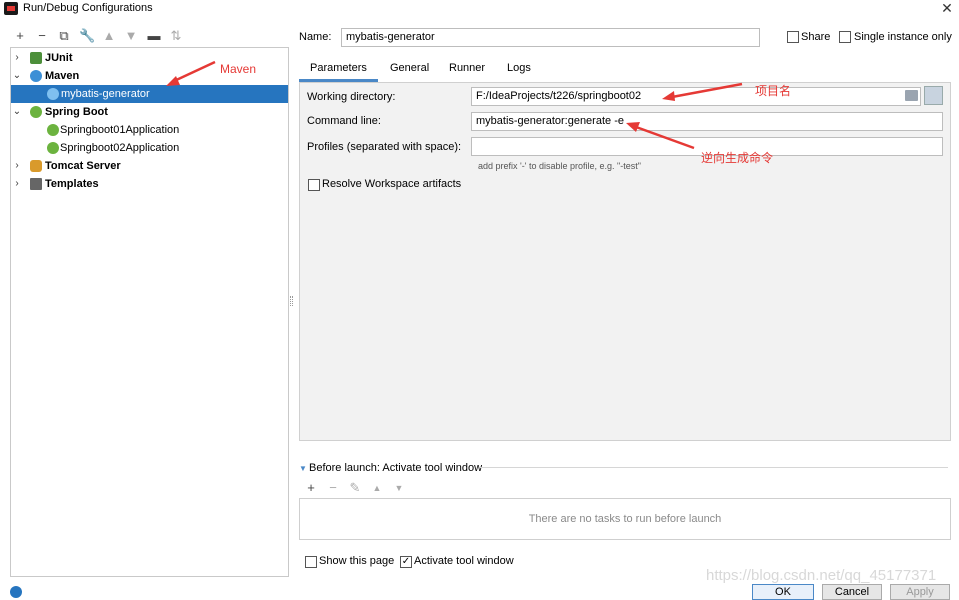  What do you see at coordinates (665, 137) in the screenshot?
I see `annotation-arrow-reverse-command` at bounding box center [665, 137].